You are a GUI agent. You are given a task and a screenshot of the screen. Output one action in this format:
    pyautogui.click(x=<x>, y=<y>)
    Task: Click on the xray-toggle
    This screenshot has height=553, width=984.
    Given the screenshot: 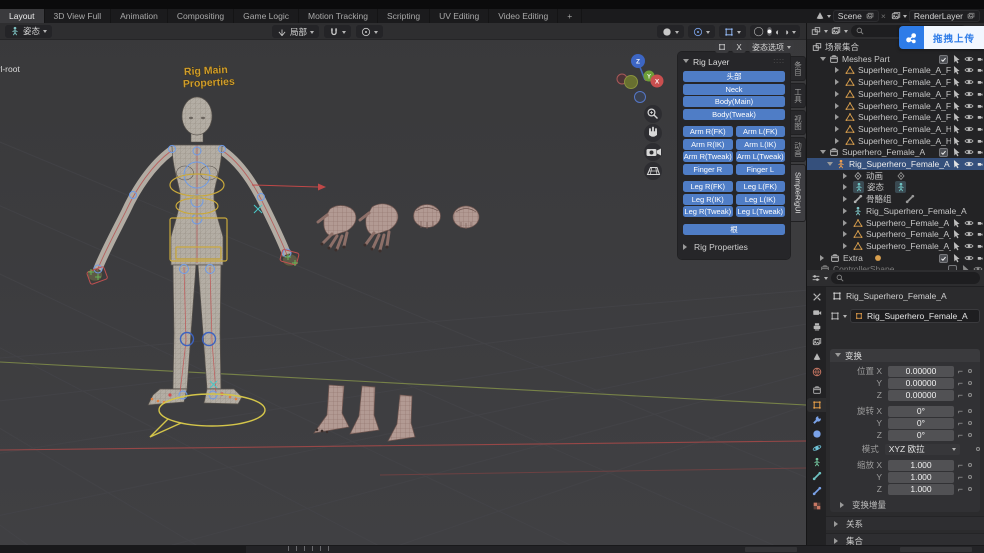 What is the action you would take?
    pyautogui.click(x=732, y=31)
    